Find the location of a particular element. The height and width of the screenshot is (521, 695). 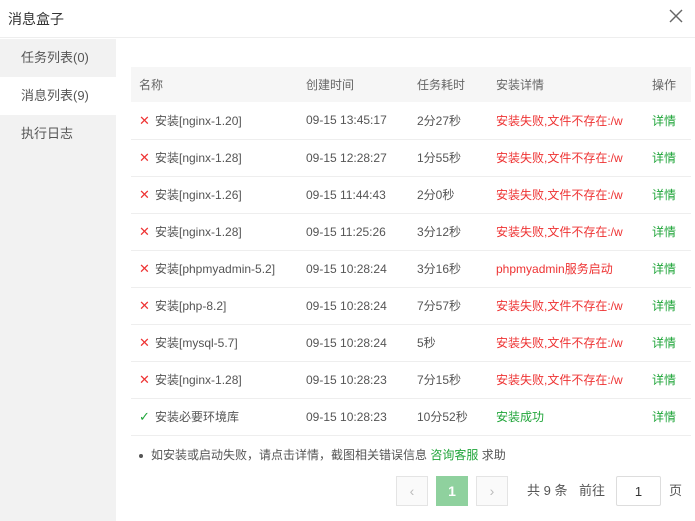

cell-name: ✕ 安装[nginx-1.20] is located at coordinates (214, 120).